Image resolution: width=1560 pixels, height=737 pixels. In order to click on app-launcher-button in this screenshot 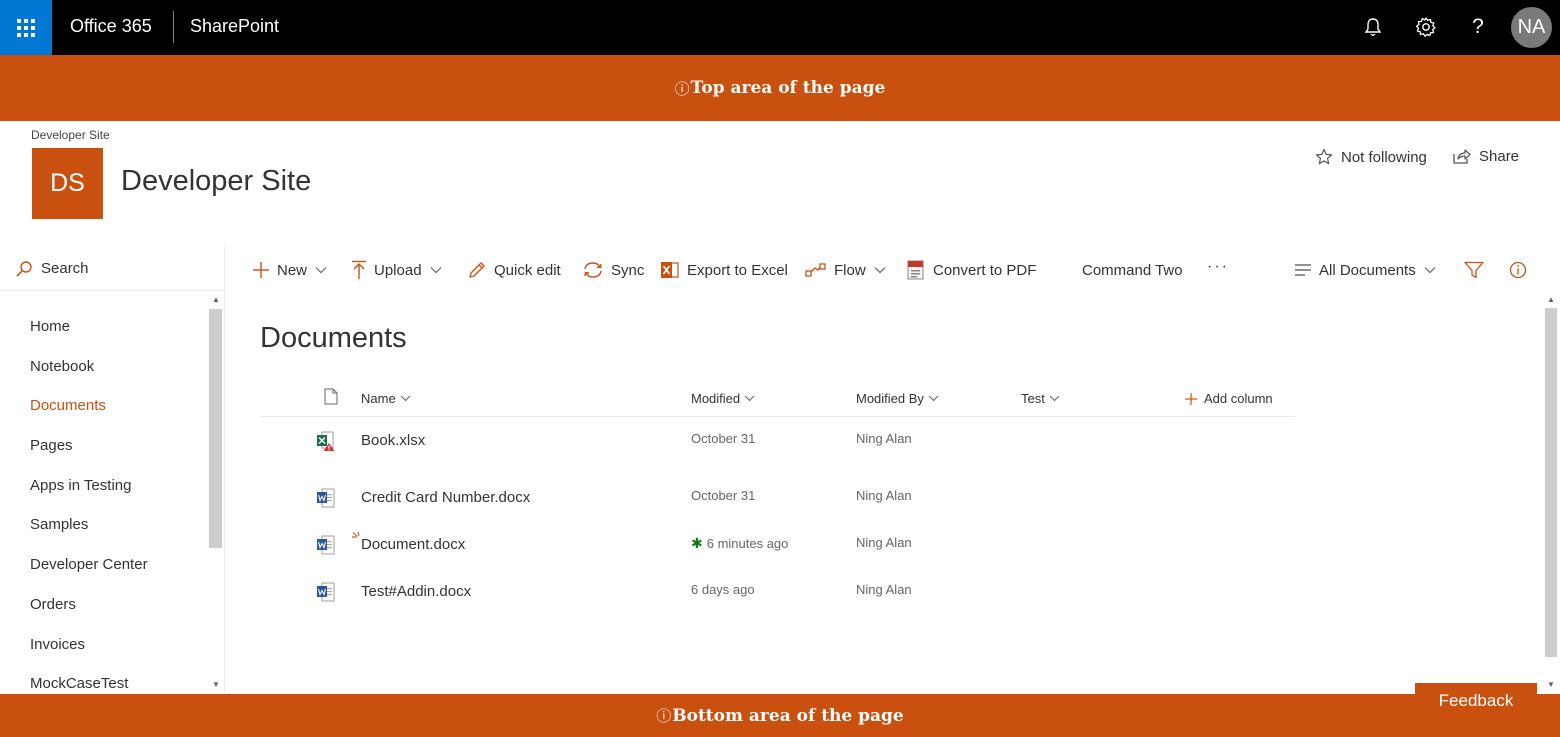, I will do `click(26, 27)`.